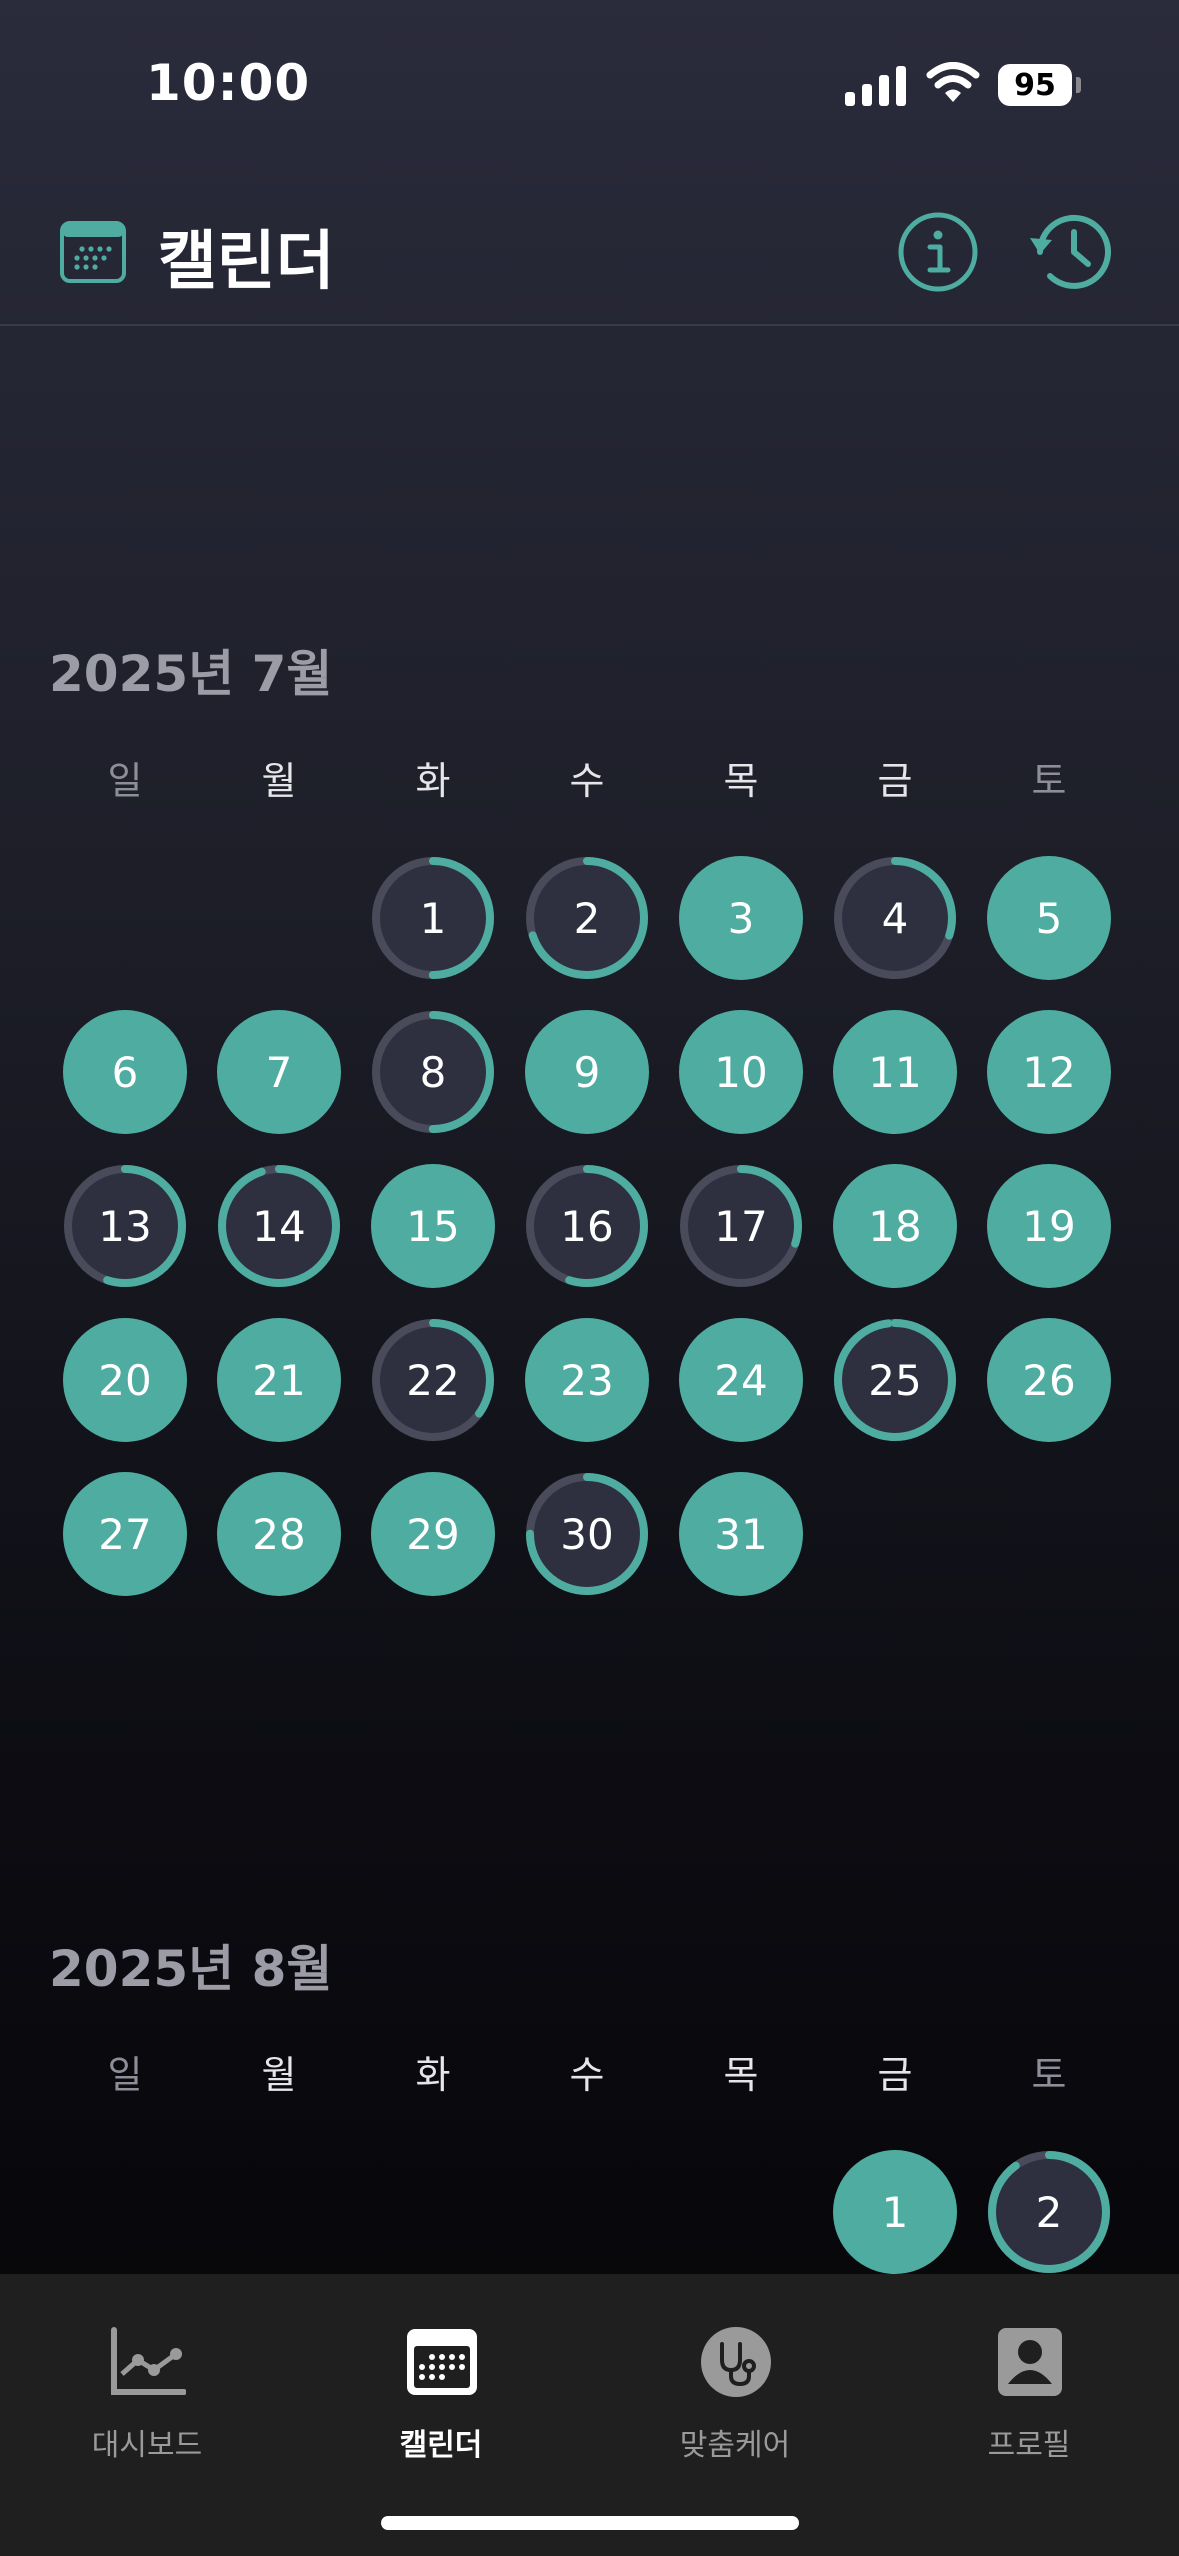  I want to click on day-number: 15, so click(433, 1226).